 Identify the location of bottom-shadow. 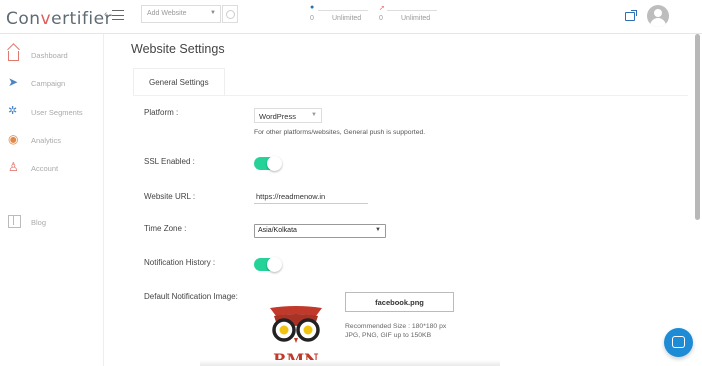
(350, 363).